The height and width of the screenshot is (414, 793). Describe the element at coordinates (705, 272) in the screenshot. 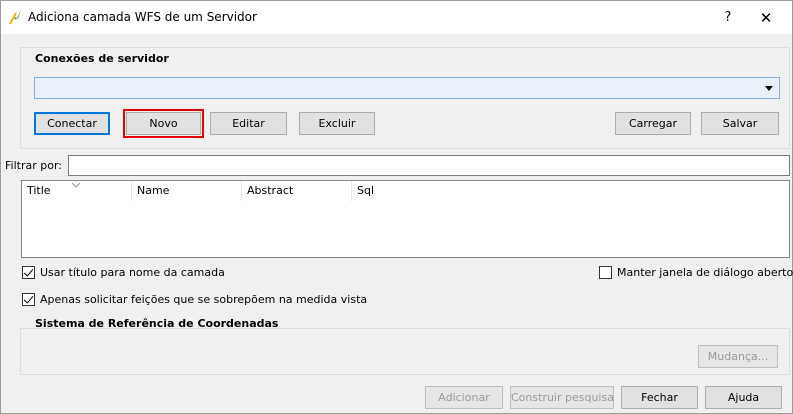

I see `keep-open-label: Manter janela de diálogo aberto` at that location.